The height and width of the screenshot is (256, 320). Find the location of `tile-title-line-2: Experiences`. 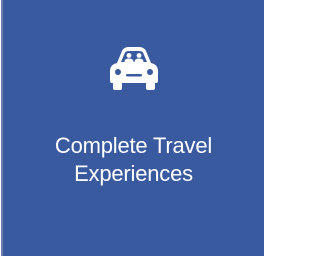

tile-title-line-2: Experiences is located at coordinates (133, 173).